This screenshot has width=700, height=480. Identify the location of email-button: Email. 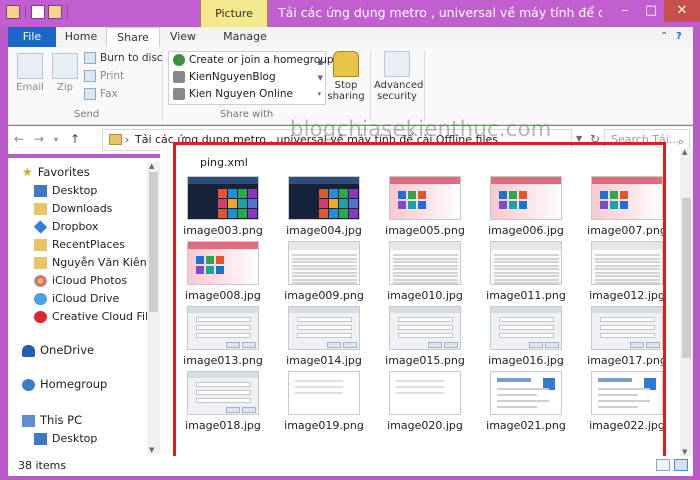
(30, 73).